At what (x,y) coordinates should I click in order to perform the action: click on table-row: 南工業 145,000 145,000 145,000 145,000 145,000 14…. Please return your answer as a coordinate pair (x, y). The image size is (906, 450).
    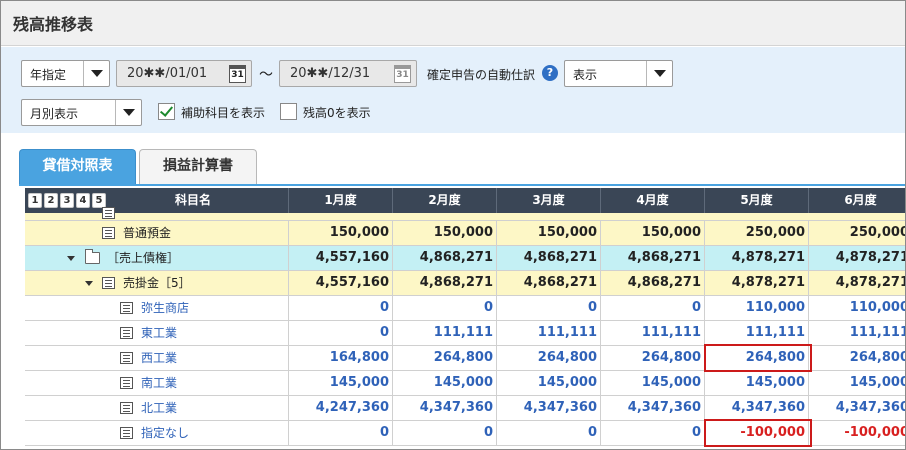
    Looking at the image, I should click on (465, 383).